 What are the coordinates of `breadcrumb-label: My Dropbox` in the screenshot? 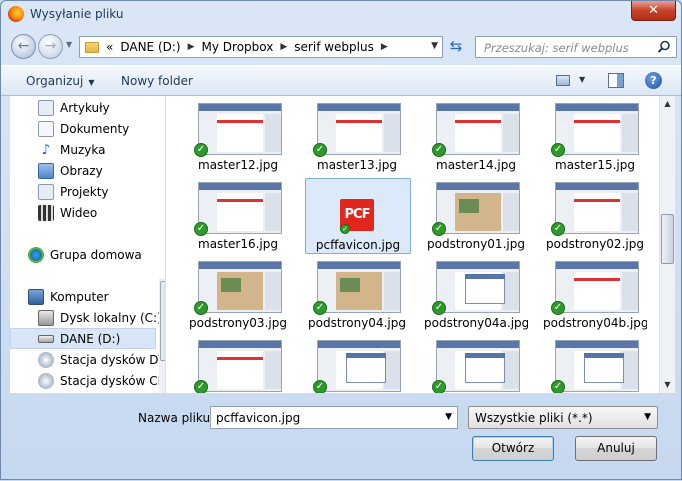 It's located at (237, 47).